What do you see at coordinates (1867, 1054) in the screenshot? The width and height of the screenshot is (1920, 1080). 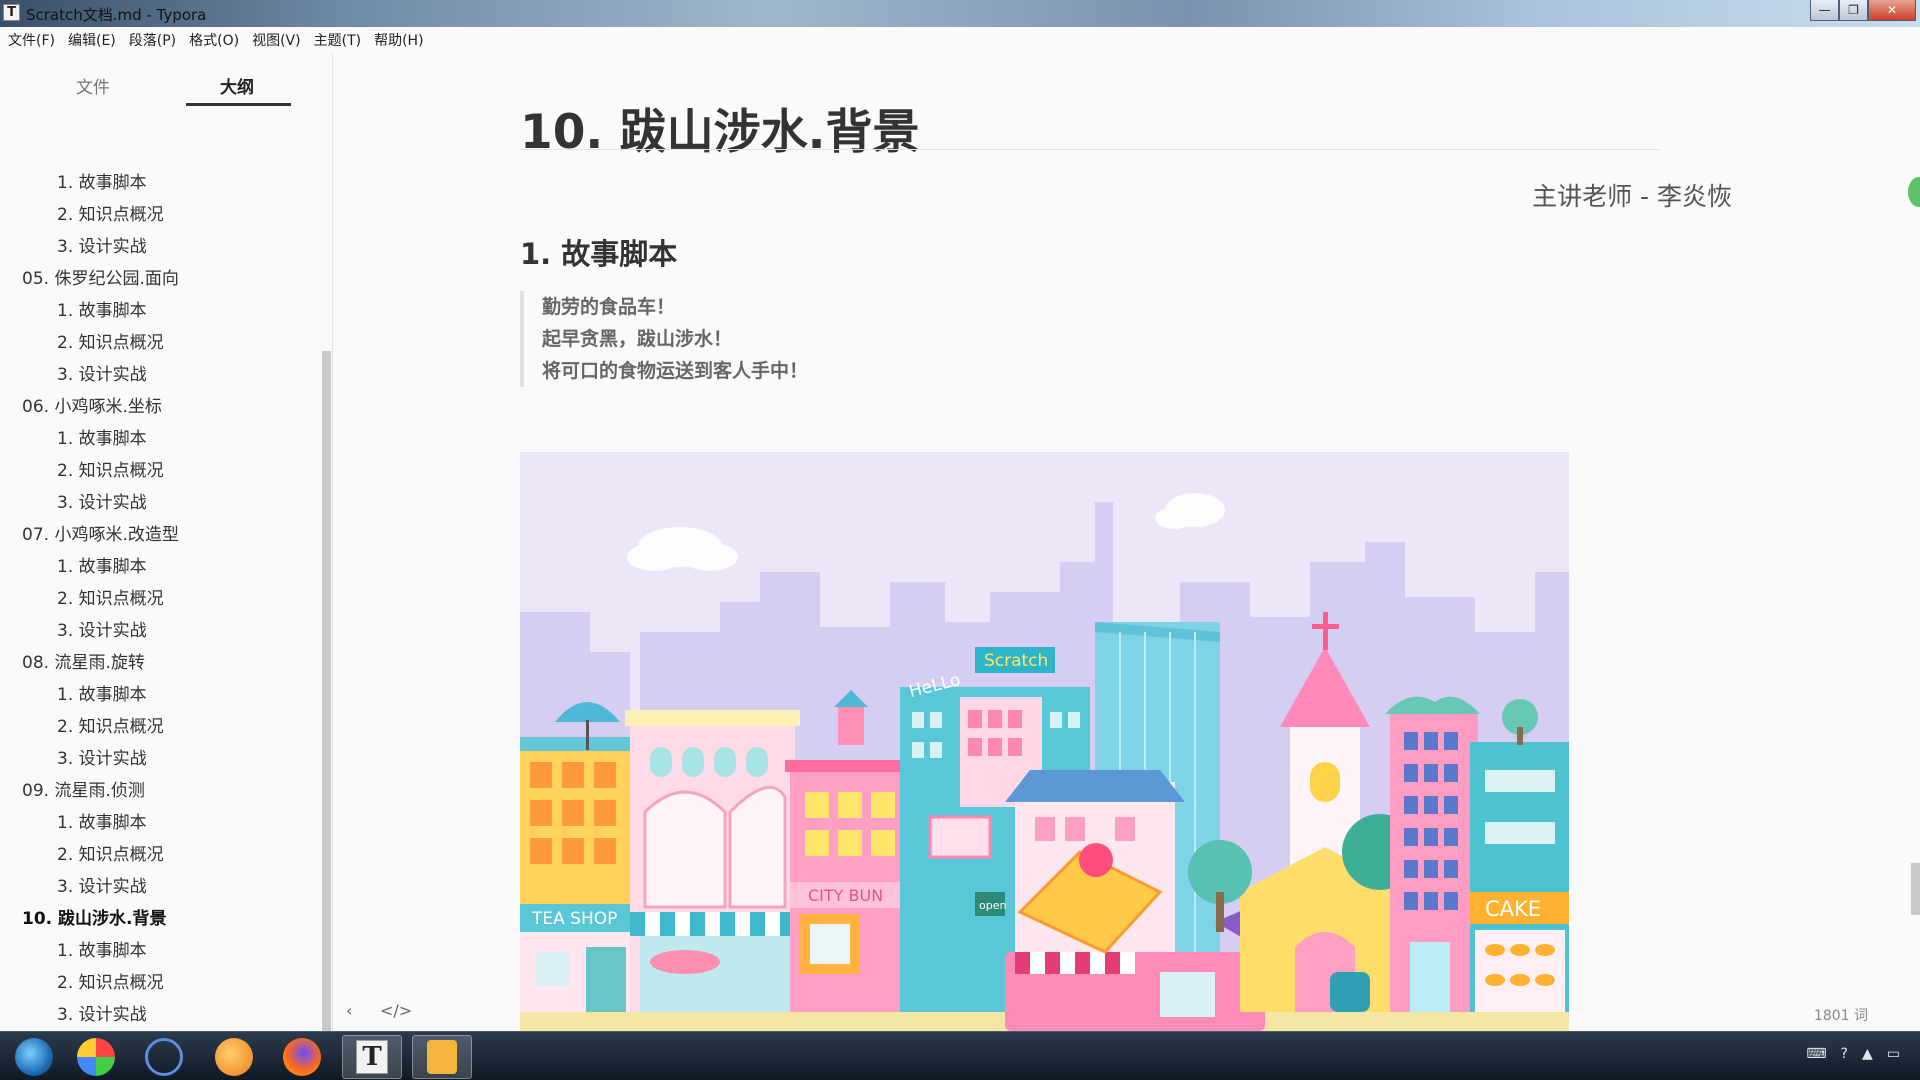 I see `show-hidden-icons-icon: ▲` at bounding box center [1867, 1054].